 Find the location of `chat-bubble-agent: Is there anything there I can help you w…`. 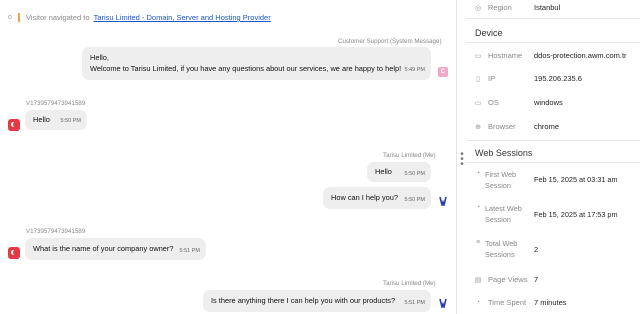

chat-bubble-agent: Is there anything there I can help you w… is located at coordinates (317, 301).